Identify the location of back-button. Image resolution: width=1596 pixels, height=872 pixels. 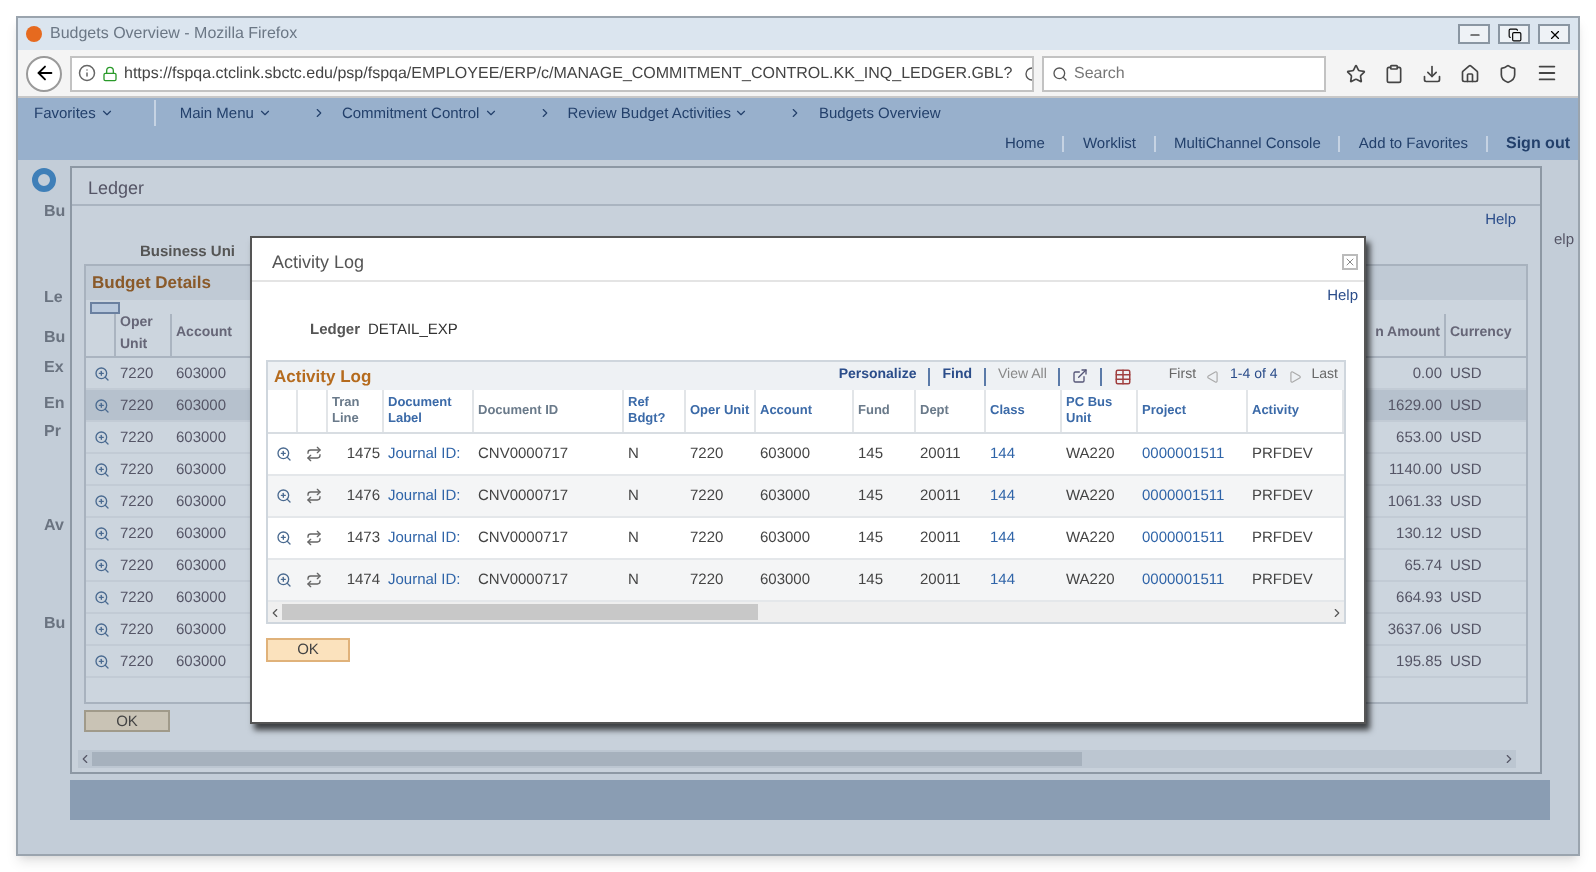
(44, 73).